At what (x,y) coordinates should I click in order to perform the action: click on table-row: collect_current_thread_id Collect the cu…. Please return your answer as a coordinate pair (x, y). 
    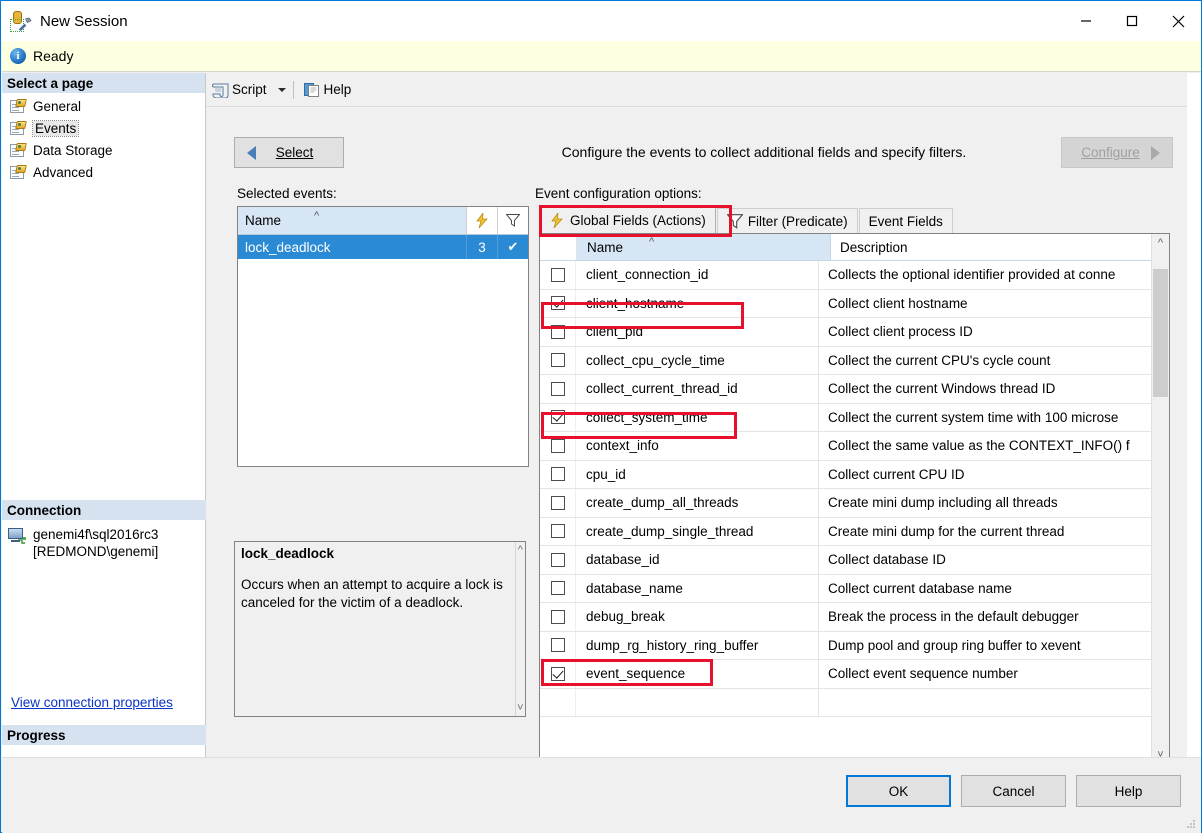
    Looking at the image, I should click on (845, 389).